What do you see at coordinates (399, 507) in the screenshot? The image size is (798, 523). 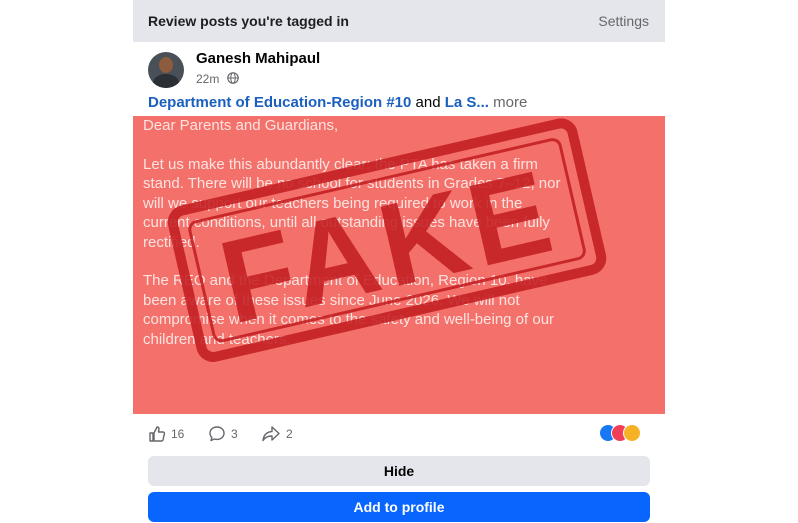 I see `add-to-profile-button: Add to profile` at bounding box center [399, 507].